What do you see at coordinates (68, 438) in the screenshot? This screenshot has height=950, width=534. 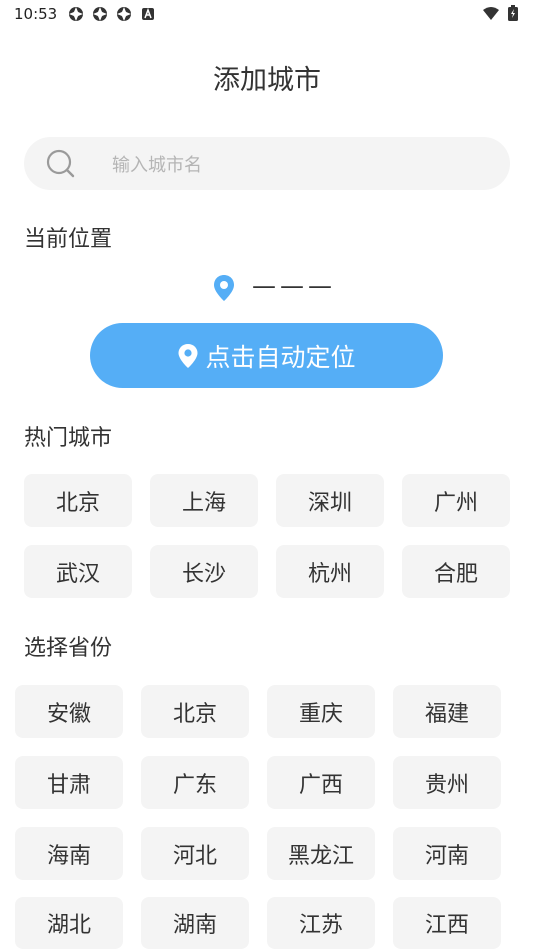 I see `hot-cities-heading: 热门城市` at bounding box center [68, 438].